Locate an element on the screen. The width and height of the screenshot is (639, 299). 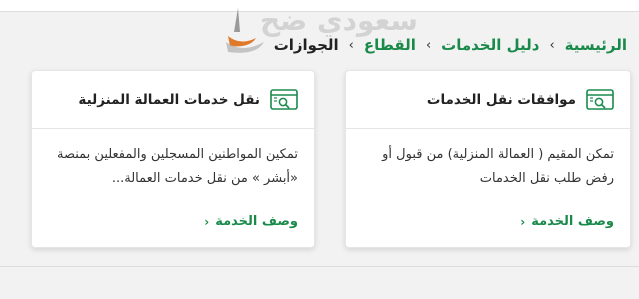
card-header: موافقات نقل الخدمات is located at coordinates (488, 100).